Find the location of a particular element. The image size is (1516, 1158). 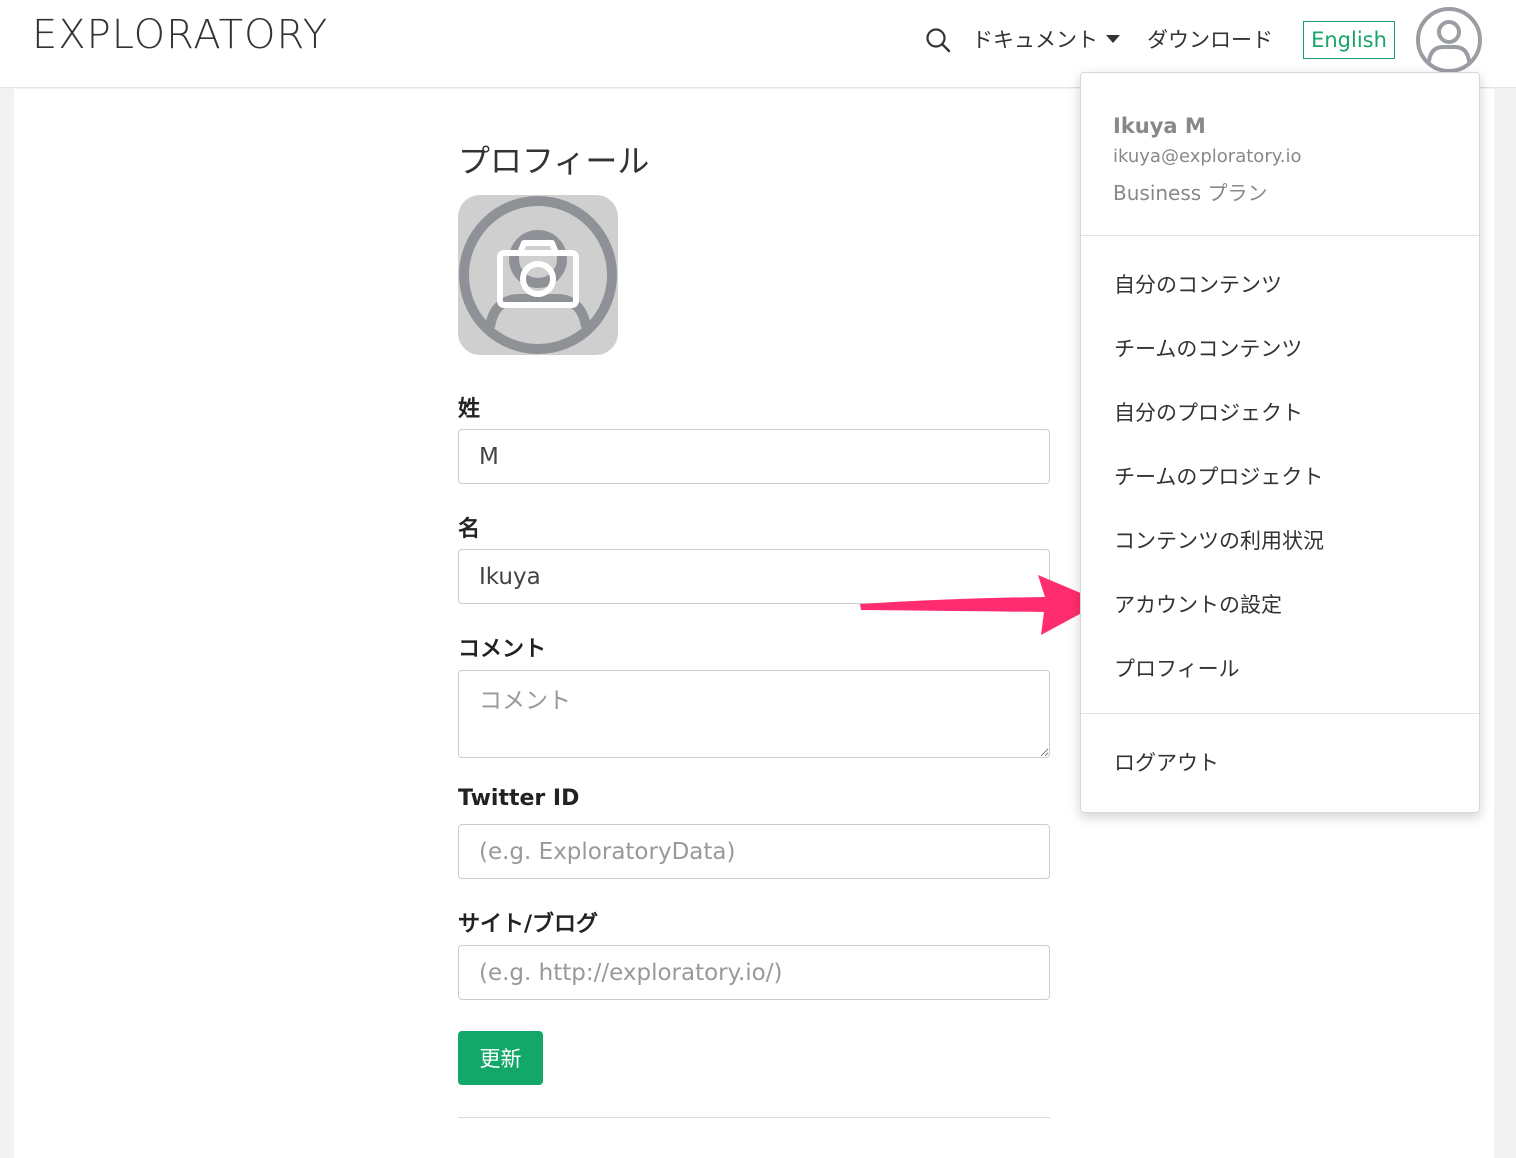

menu-item-profile: プロフィール is located at coordinates (1177, 668).